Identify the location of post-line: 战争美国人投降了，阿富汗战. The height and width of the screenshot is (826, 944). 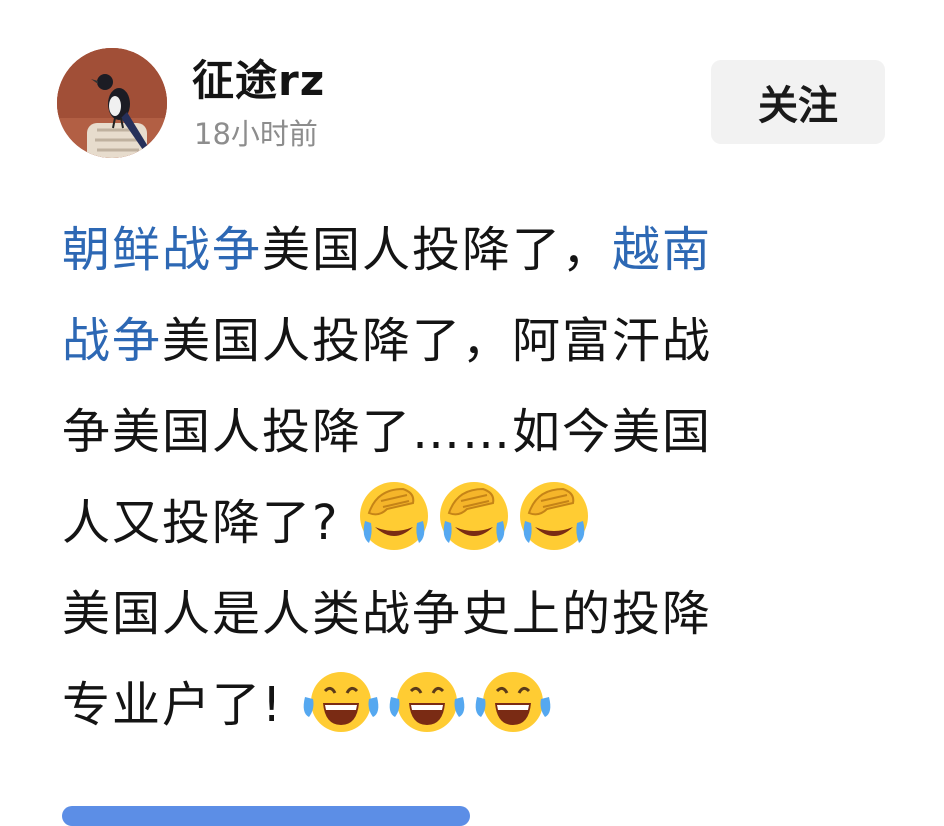
(472, 341).